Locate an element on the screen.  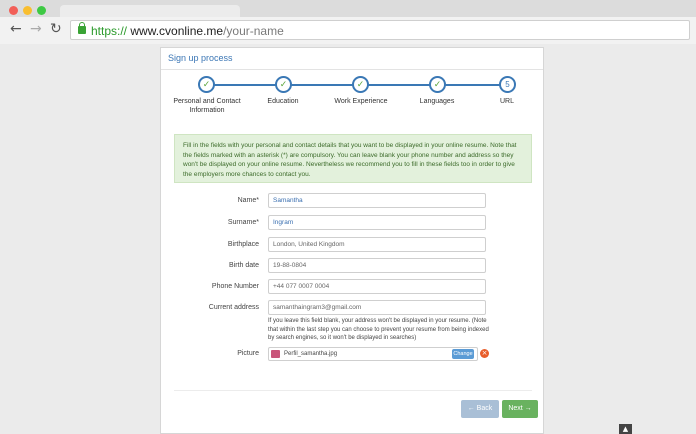
close-window-dot is located at coordinates (13, 10).